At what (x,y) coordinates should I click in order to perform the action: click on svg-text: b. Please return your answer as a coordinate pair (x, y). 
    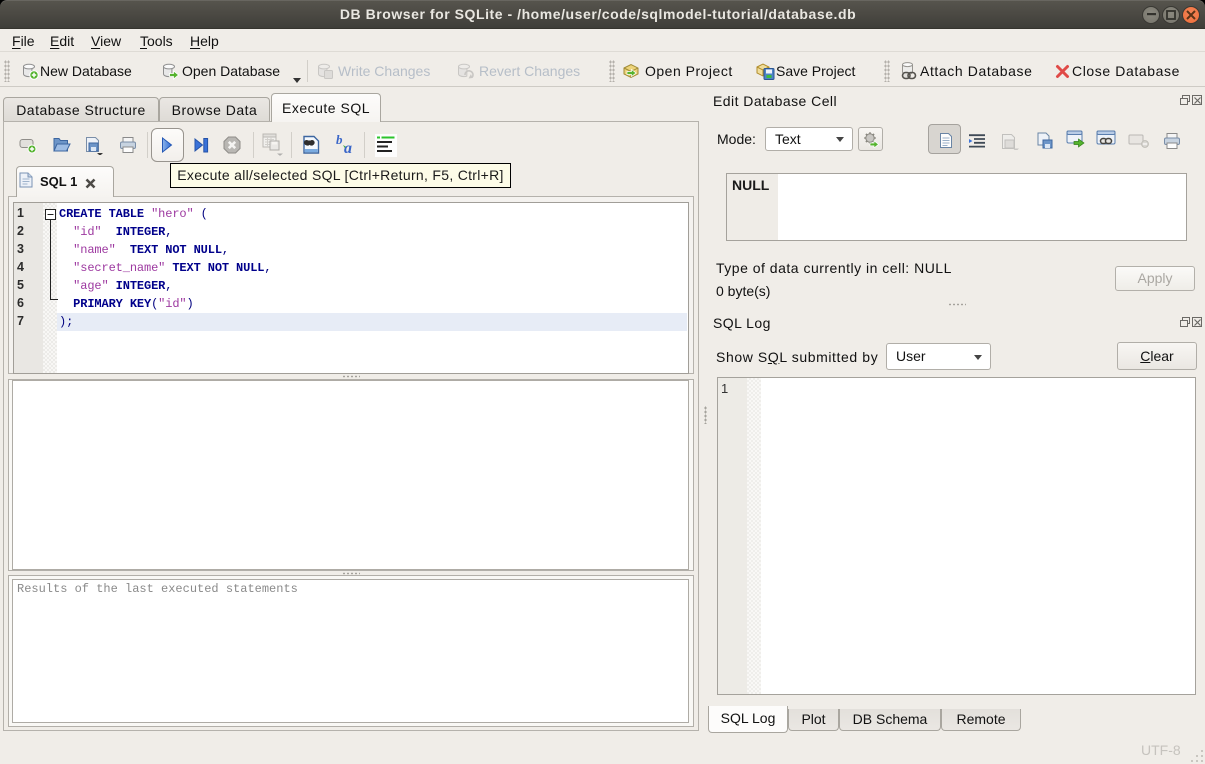
    Looking at the image, I should click on (339, 140).